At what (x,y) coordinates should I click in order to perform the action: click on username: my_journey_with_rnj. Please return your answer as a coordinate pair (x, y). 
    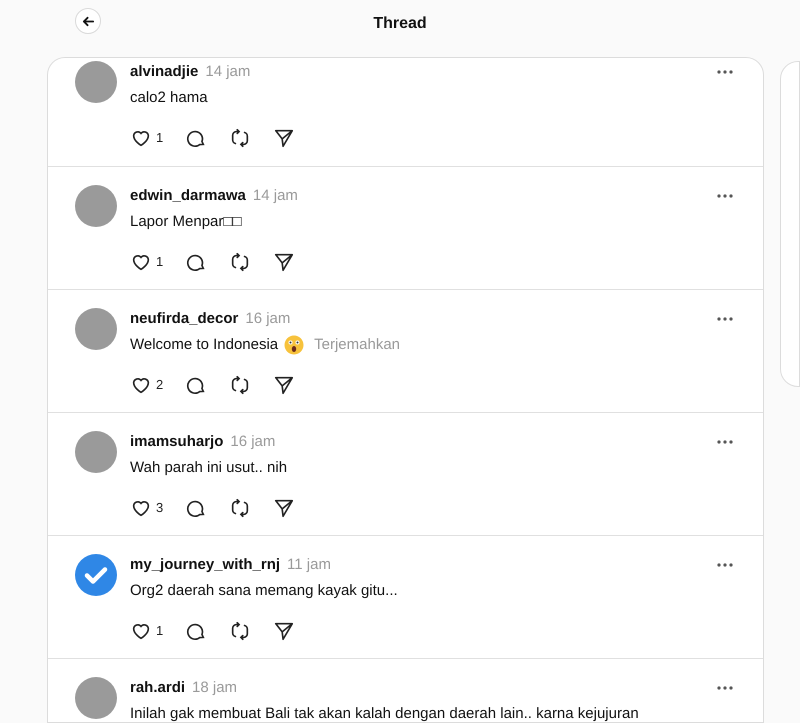
    Looking at the image, I should click on (205, 565).